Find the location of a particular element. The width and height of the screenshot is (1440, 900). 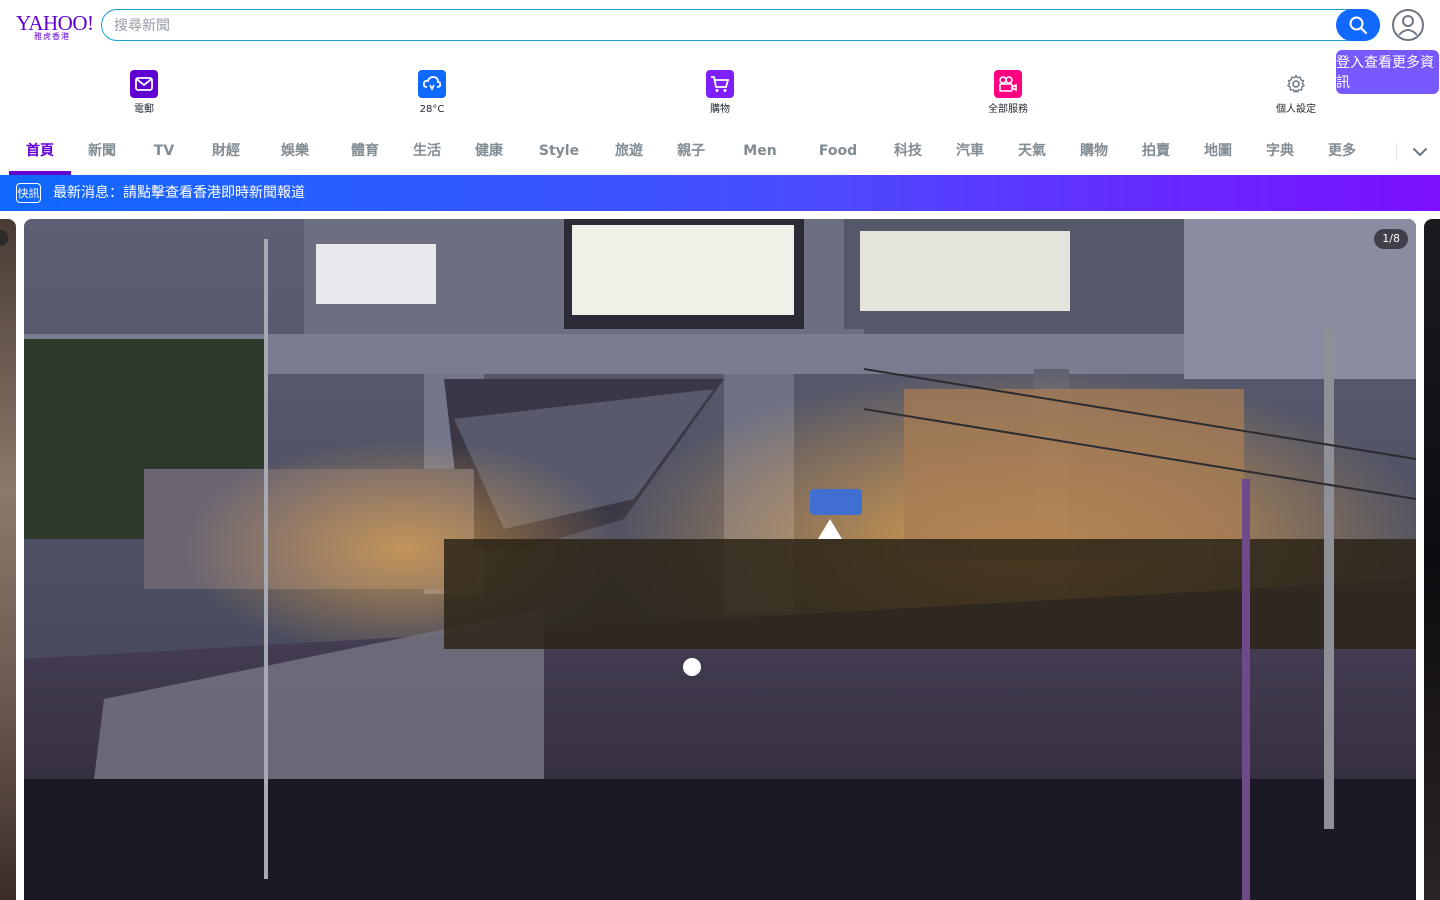

nav-item-home: 首頁 is located at coordinates (40, 151).